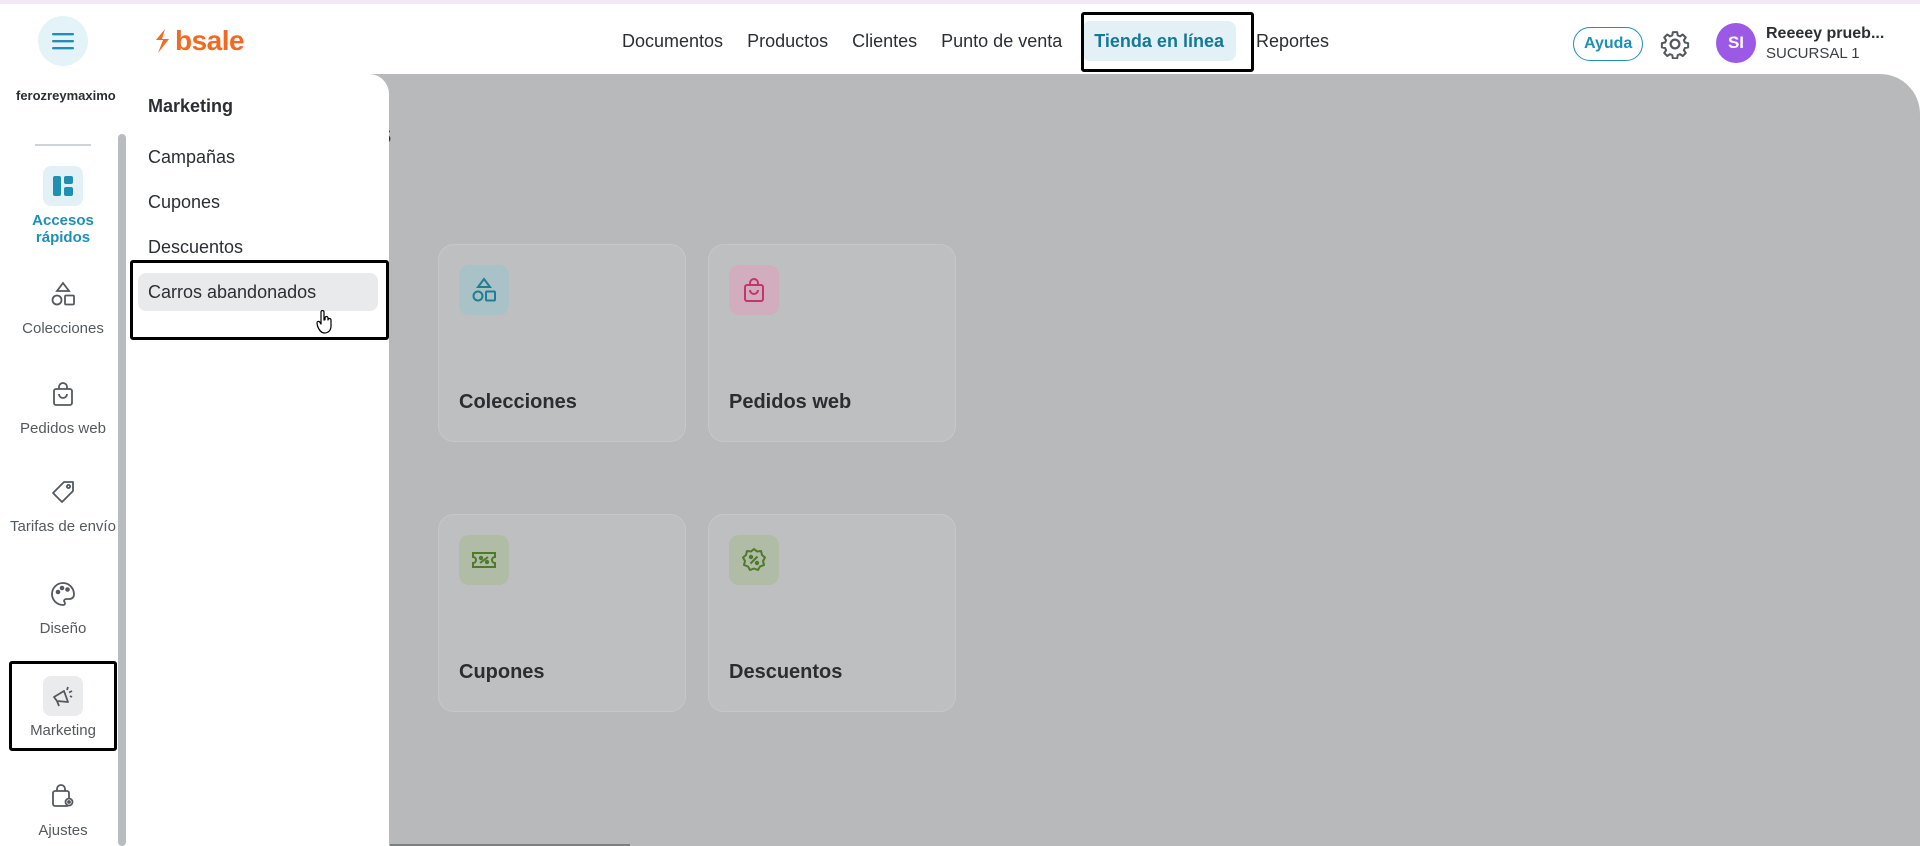 Image resolution: width=1920 pixels, height=846 pixels. I want to click on submenu-item-cupones: Cupones, so click(258, 202).